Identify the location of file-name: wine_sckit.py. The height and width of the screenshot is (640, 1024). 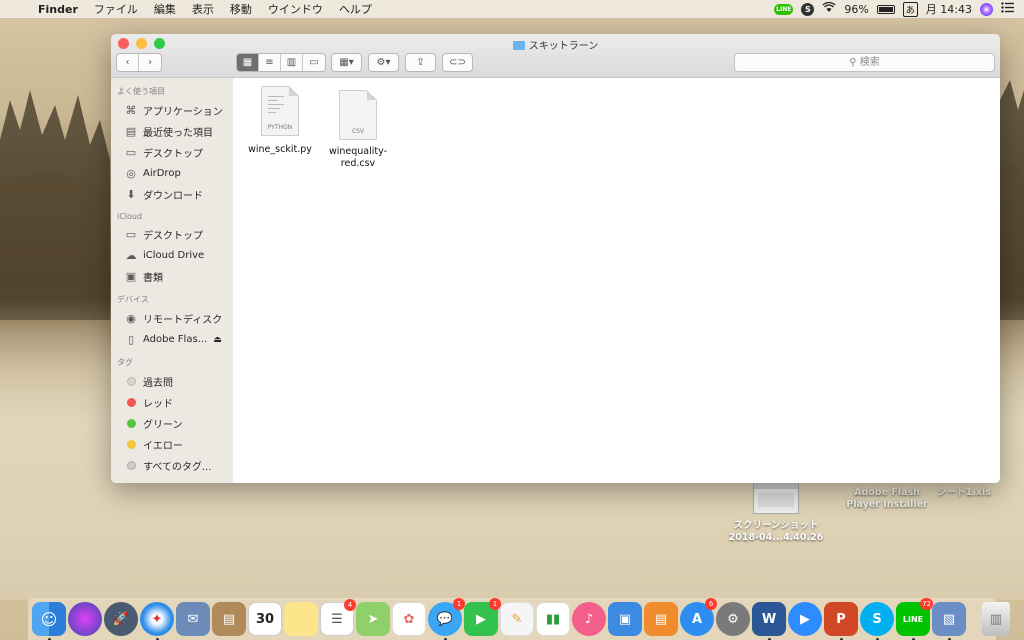
(280, 149).